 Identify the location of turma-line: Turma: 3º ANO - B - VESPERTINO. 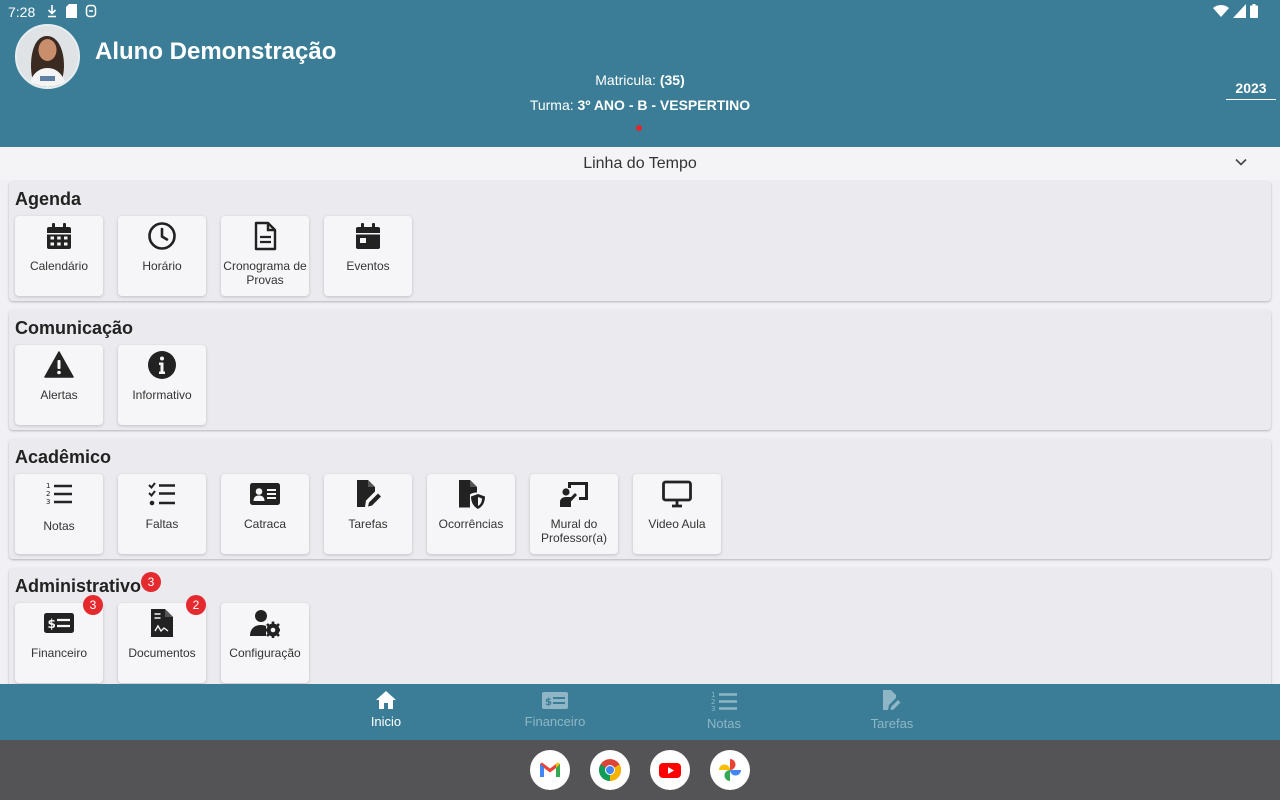
(640, 105).